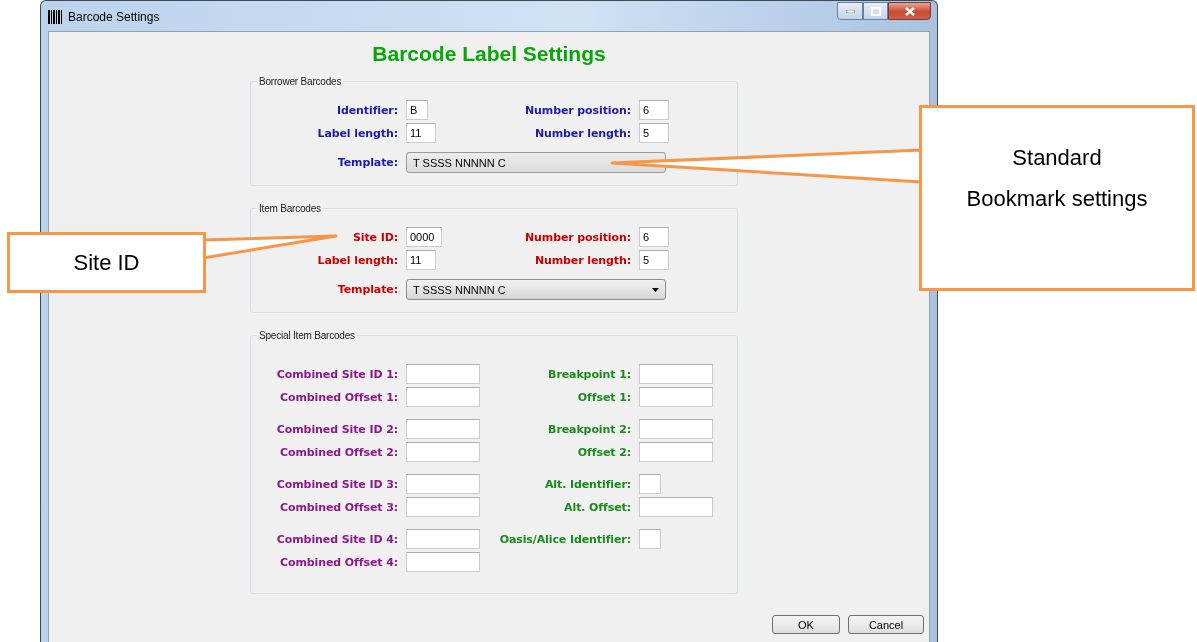 This screenshot has height=642, width=1197. What do you see at coordinates (417, 110) in the screenshot?
I see `input-field: B` at bounding box center [417, 110].